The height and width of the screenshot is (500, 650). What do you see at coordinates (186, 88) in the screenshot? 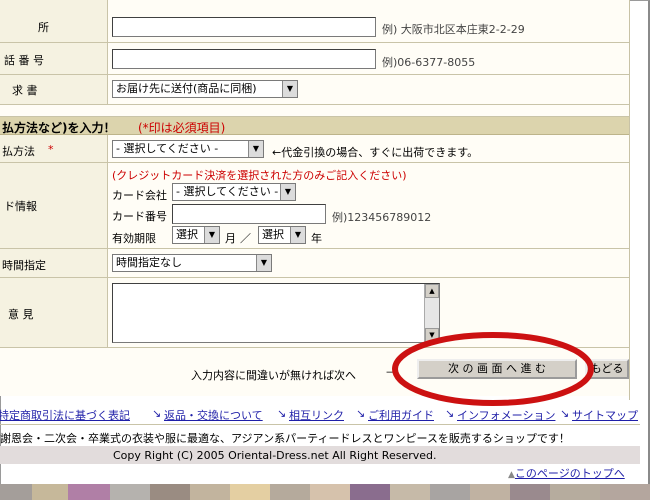
I see `invoice-select-value: お届け先に送付(商品に同梱)` at bounding box center [186, 88].